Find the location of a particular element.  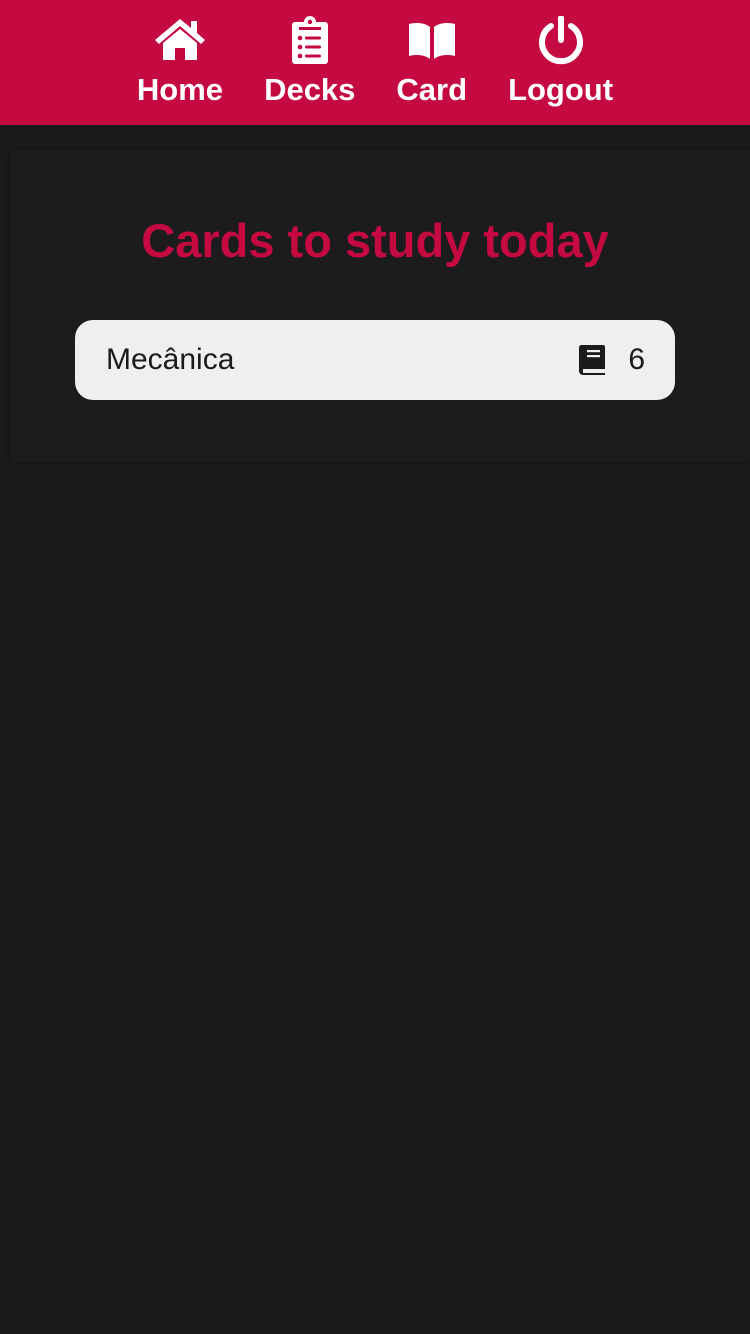

page-title: Cards to study today is located at coordinates (375, 240).